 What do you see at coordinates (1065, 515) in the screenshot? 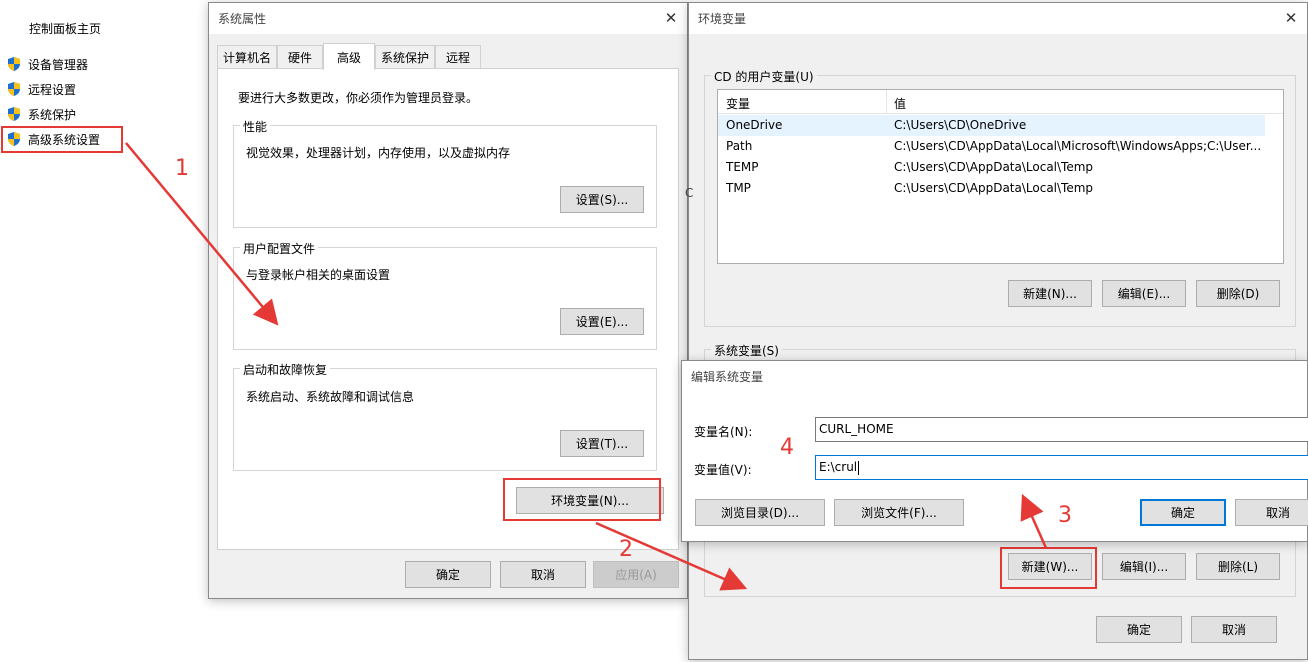
I see `annotation-step-3: 3` at bounding box center [1065, 515].